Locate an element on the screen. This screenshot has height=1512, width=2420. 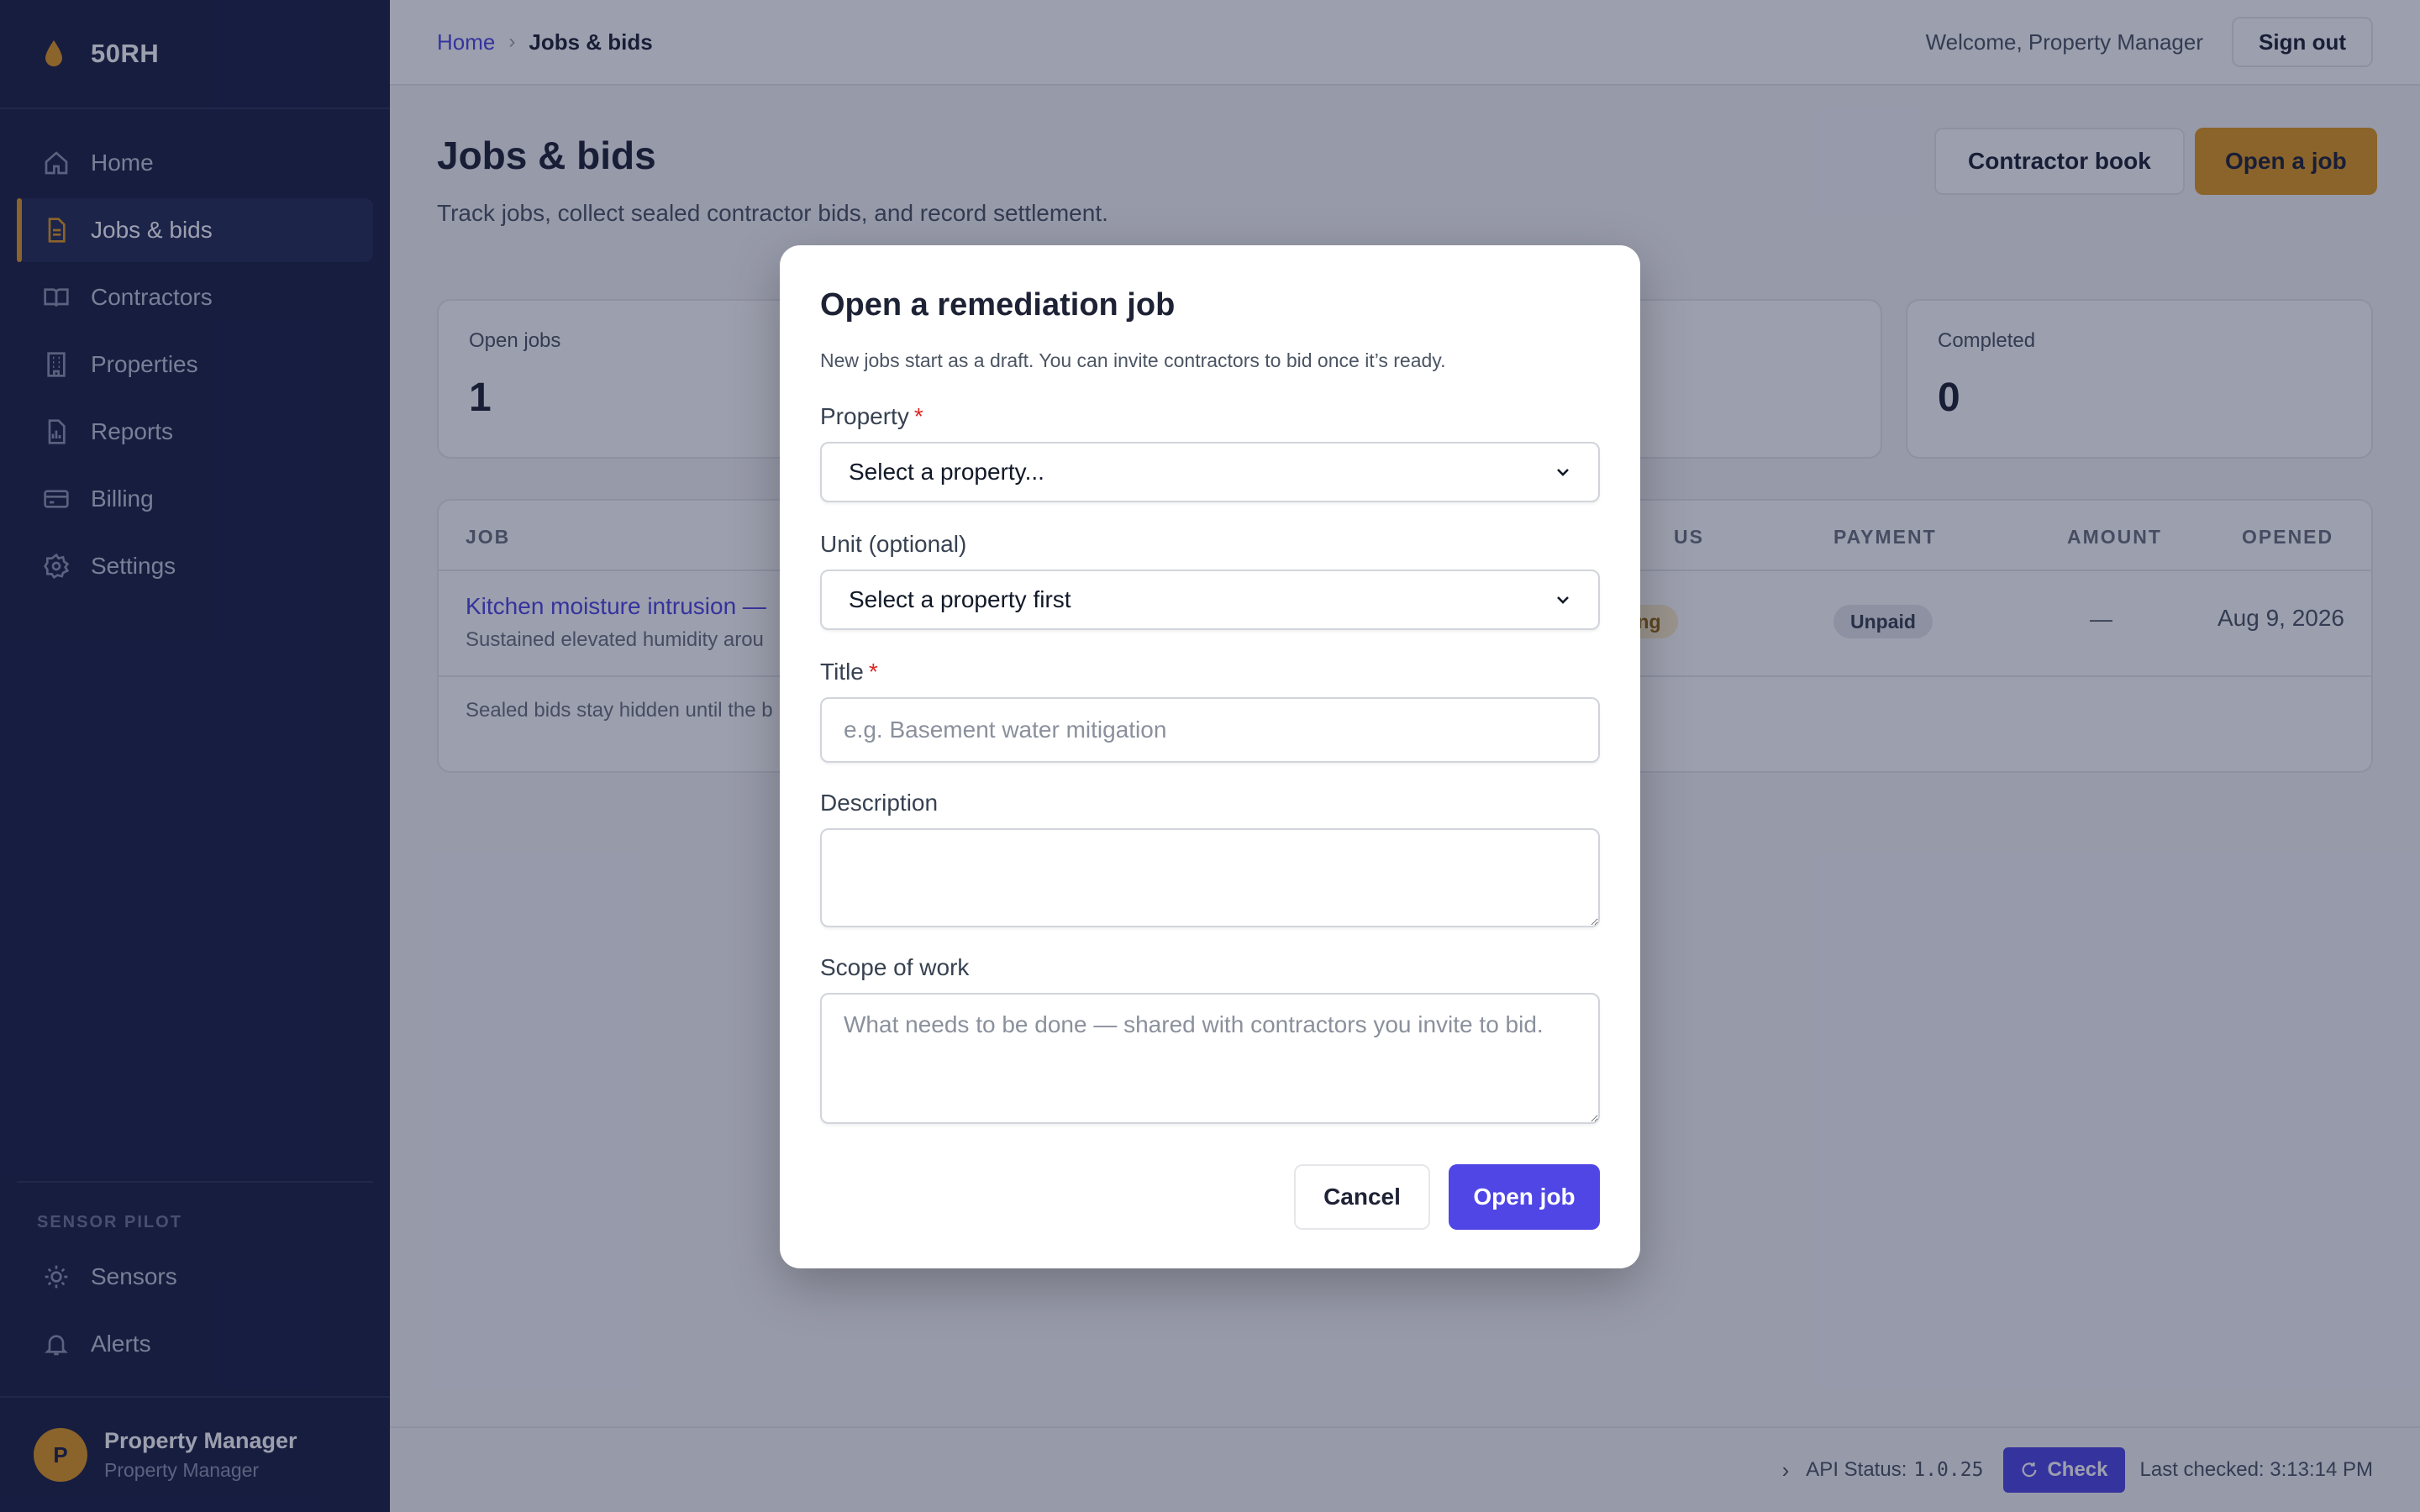
description-textarea is located at coordinates (1210, 877).